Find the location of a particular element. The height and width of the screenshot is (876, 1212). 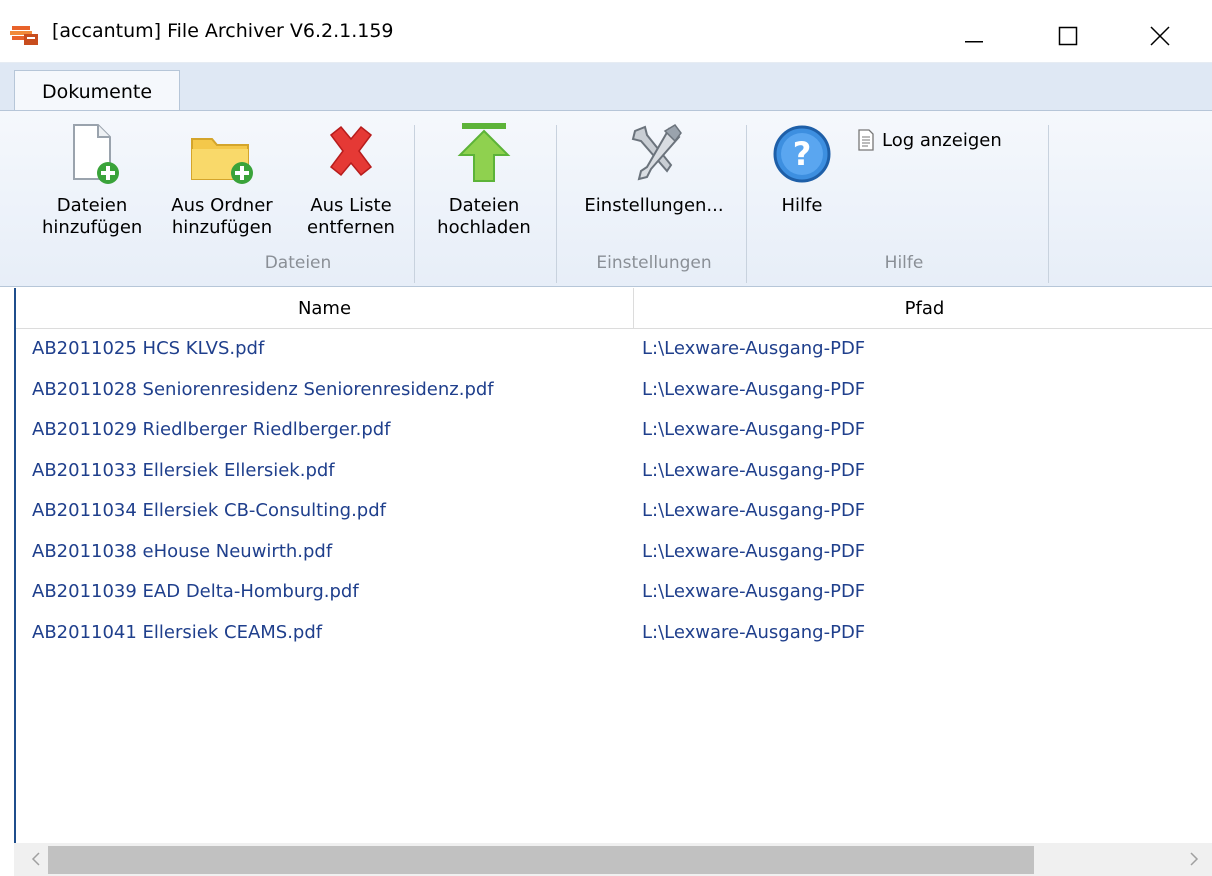

scrollbar-thumb is located at coordinates (541, 860).